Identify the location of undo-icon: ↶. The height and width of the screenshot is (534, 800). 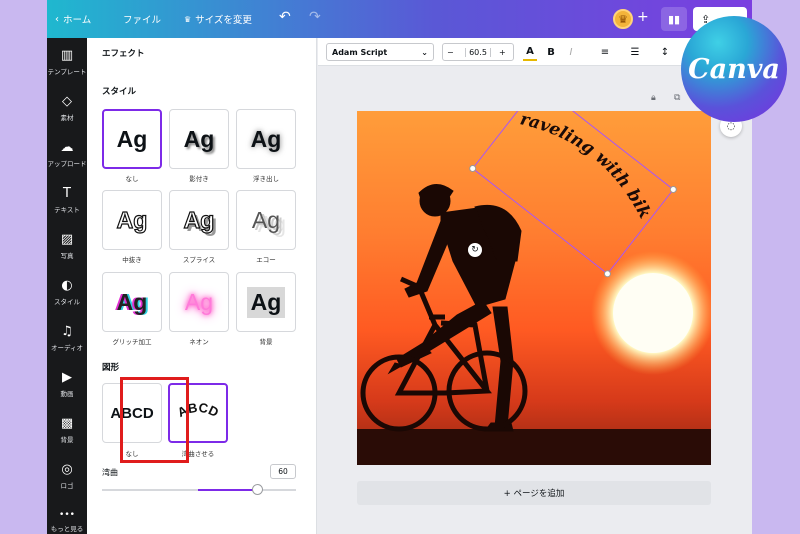
(285, 17).